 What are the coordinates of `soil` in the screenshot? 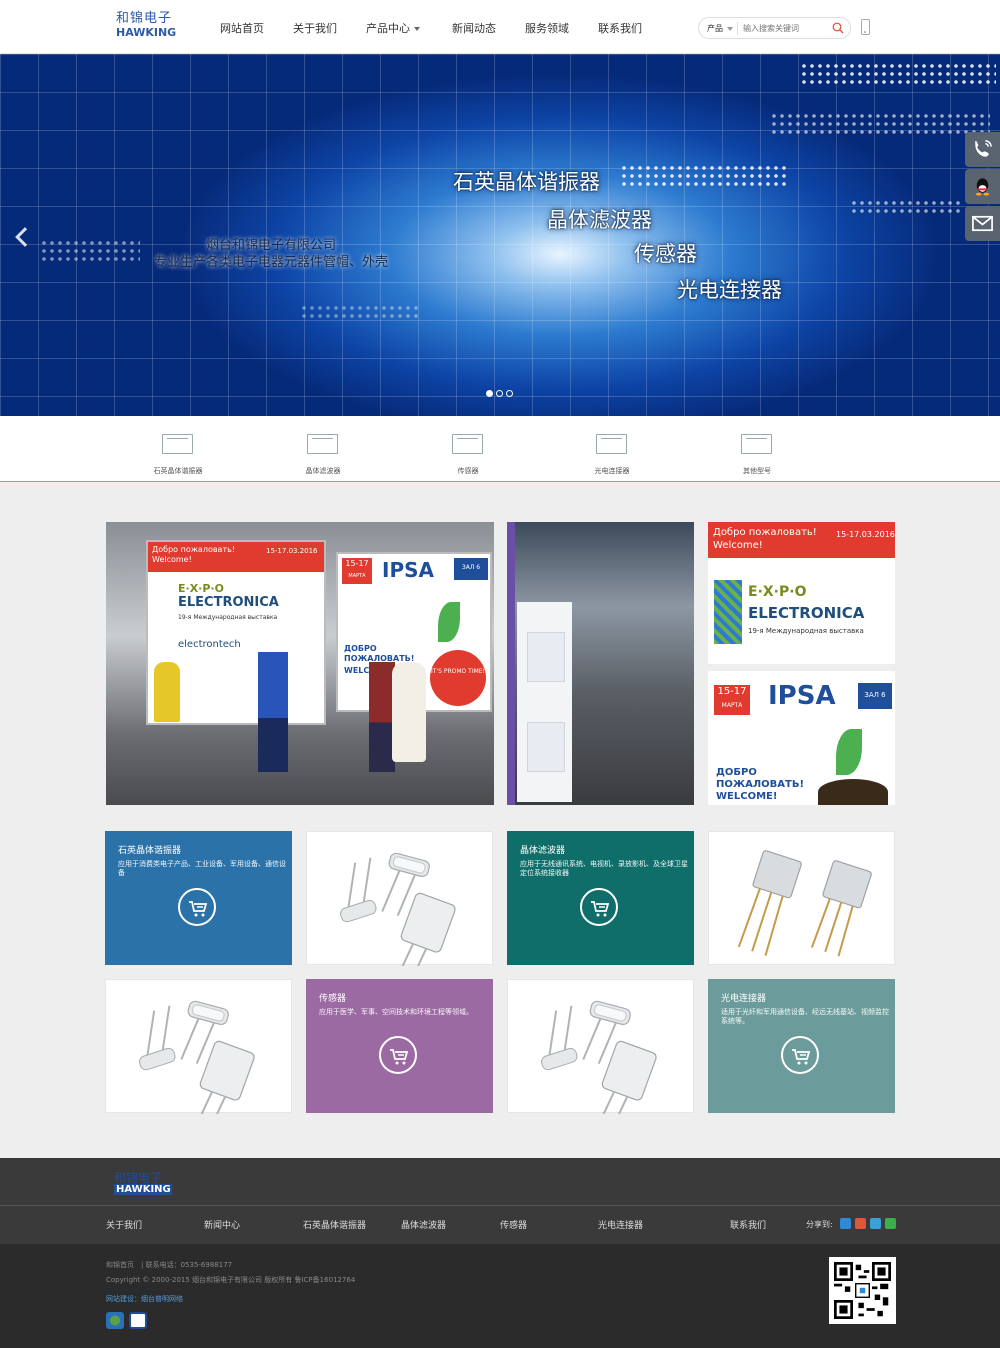 It's located at (853, 792).